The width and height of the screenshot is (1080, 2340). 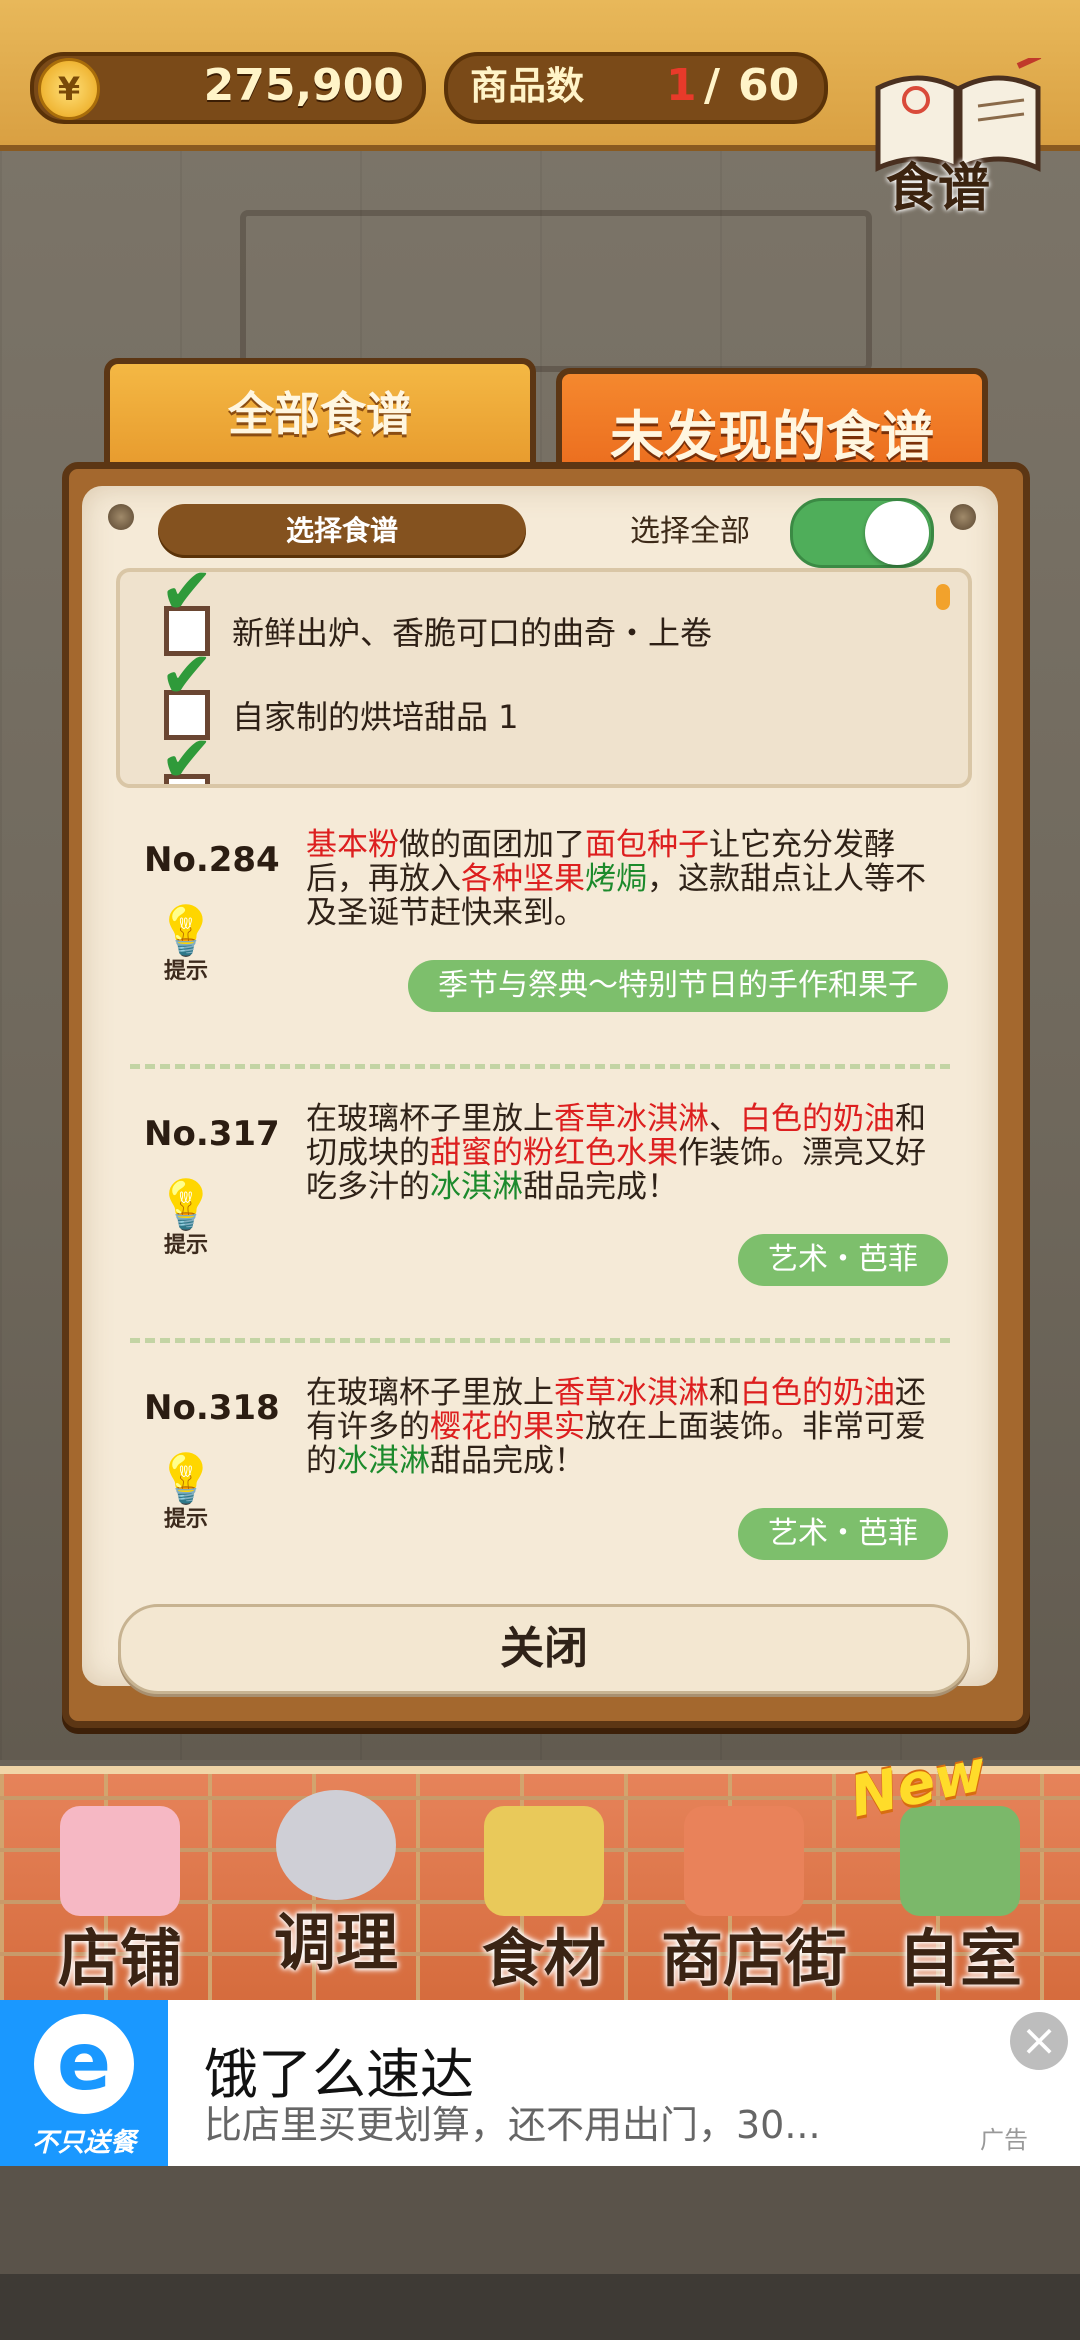 What do you see at coordinates (897, 533) in the screenshot?
I see `toggle-knob` at bounding box center [897, 533].